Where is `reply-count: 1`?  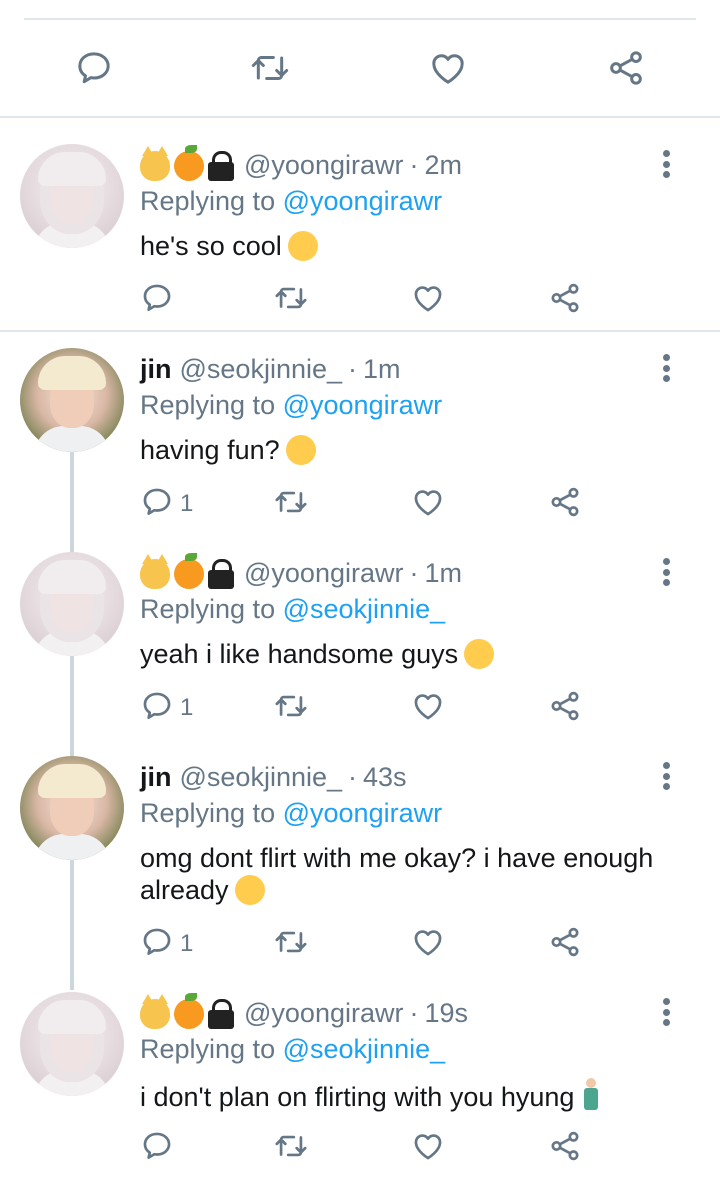 reply-count: 1 is located at coordinates (187, 503).